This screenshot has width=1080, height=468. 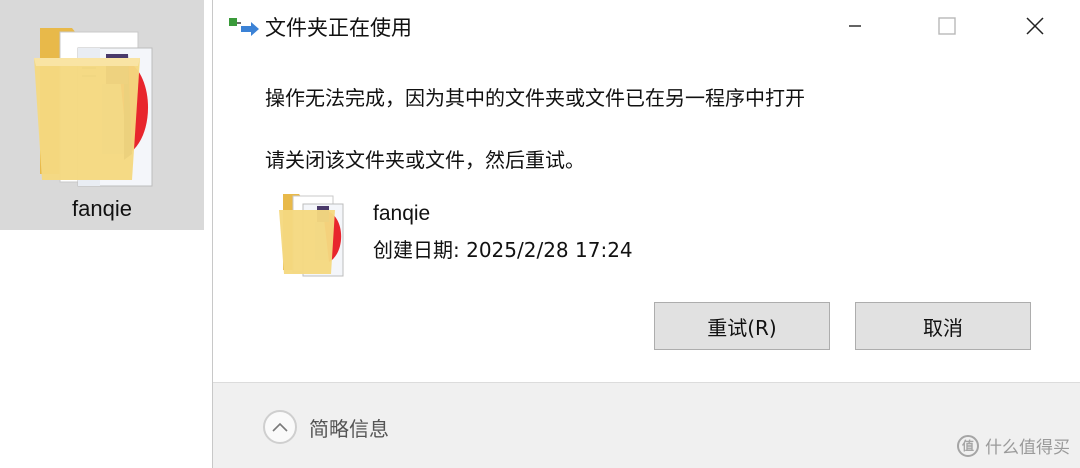 I want to click on desktop-folder-item: fanqie, so click(x=102, y=115).